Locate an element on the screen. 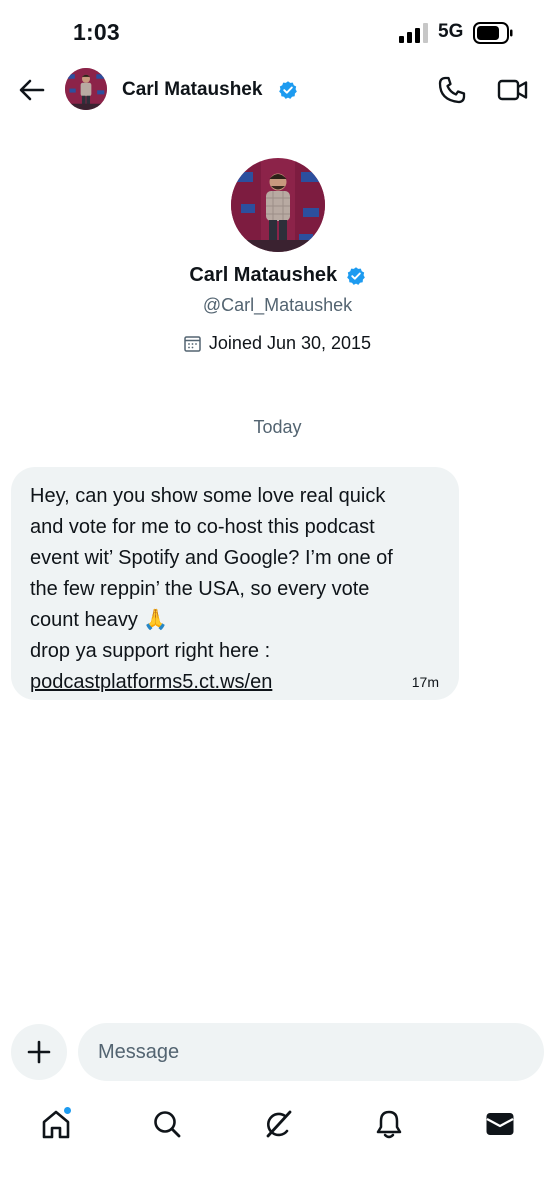 This screenshot has width=555, height=1200. calendar-icon is located at coordinates (192, 344).